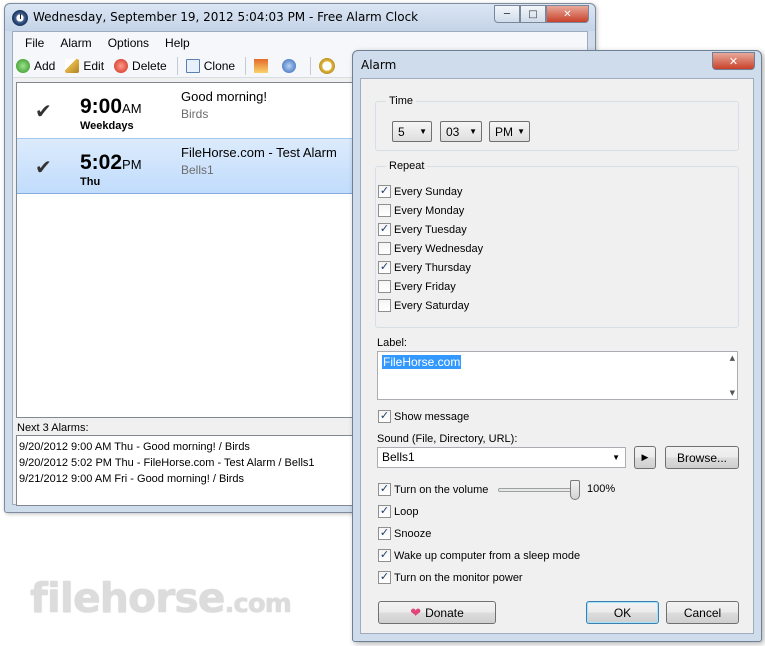 This screenshot has height=646, width=765. I want to click on heart-icon: ❤, so click(416, 612).